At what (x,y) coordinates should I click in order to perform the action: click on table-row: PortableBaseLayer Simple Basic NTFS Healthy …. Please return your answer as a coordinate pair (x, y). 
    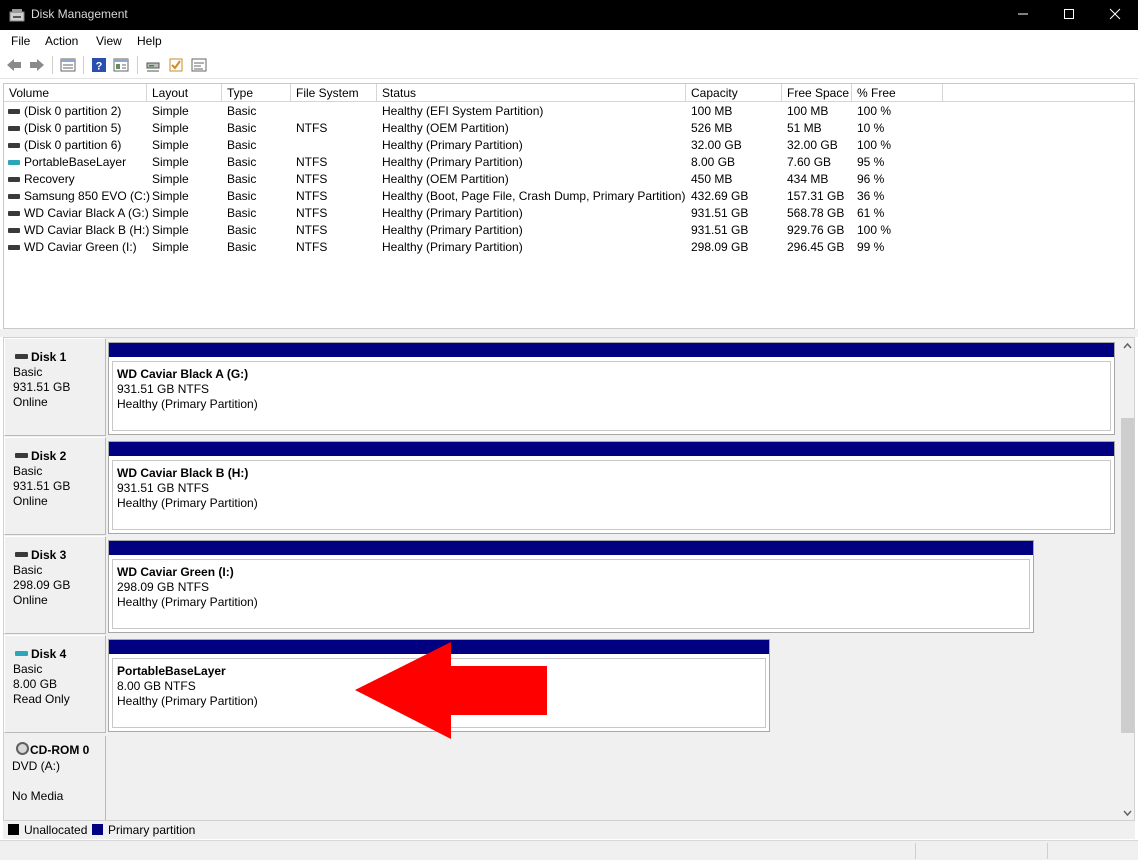
    Looking at the image, I should click on (569, 162).